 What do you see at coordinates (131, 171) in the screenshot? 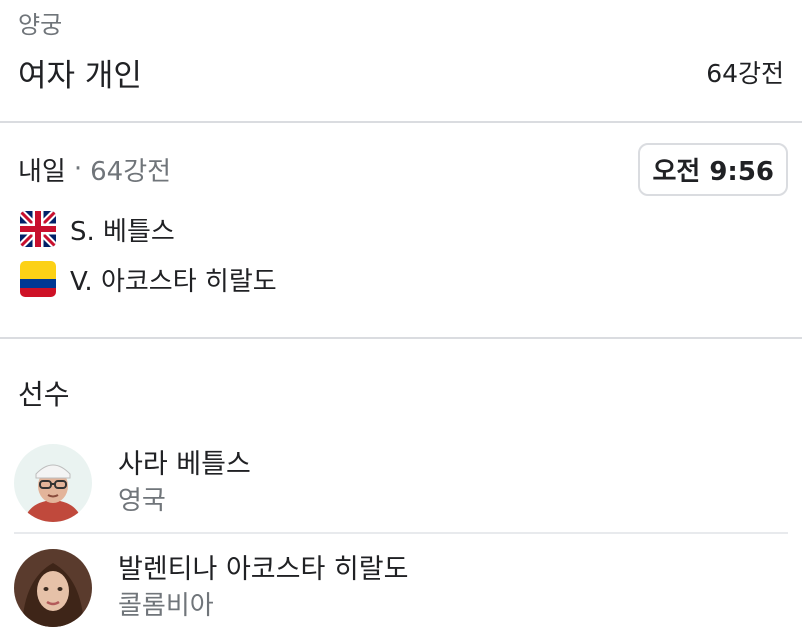
I see `match-round: 64강전` at bounding box center [131, 171].